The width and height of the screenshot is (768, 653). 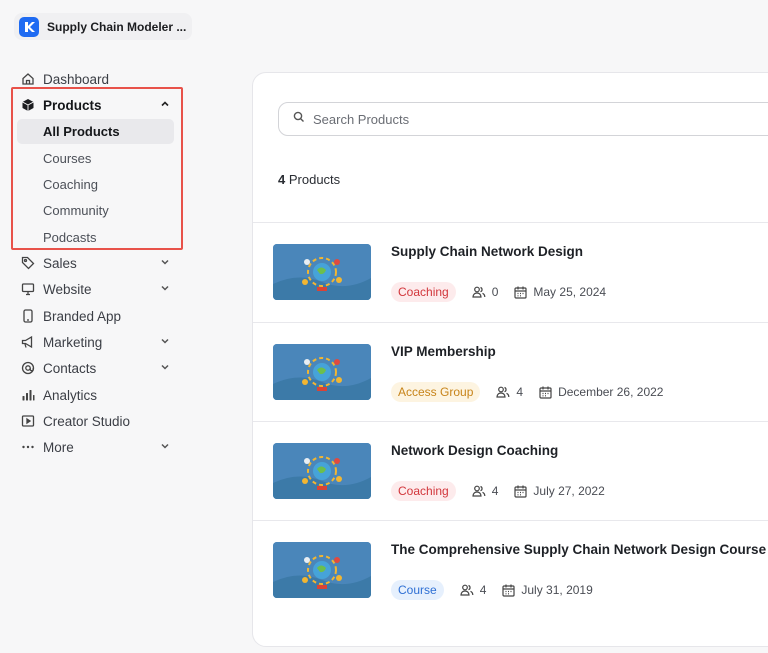 I want to click on members-count: 0, so click(x=485, y=292).